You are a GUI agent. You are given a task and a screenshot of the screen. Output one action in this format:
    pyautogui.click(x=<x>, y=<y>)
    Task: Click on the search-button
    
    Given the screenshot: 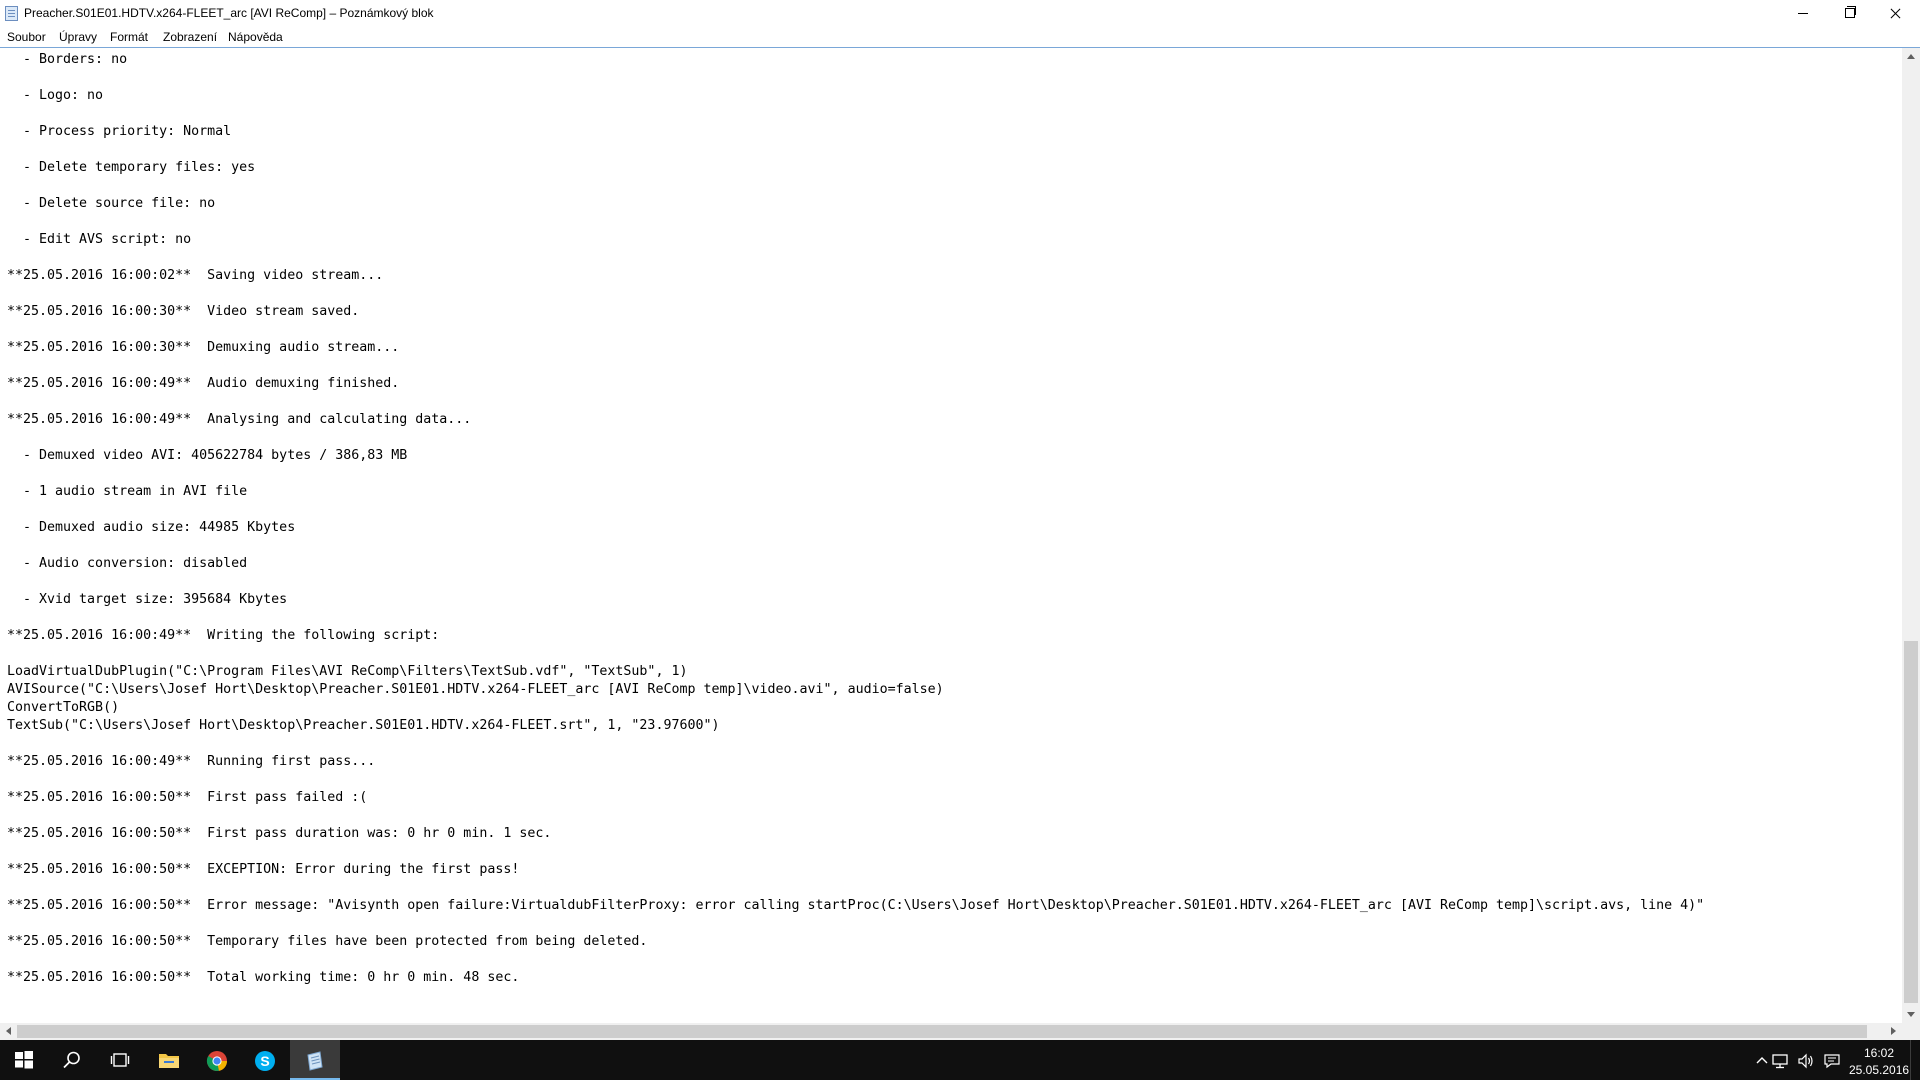 What is the action you would take?
    pyautogui.click(x=72, y=1060)
    